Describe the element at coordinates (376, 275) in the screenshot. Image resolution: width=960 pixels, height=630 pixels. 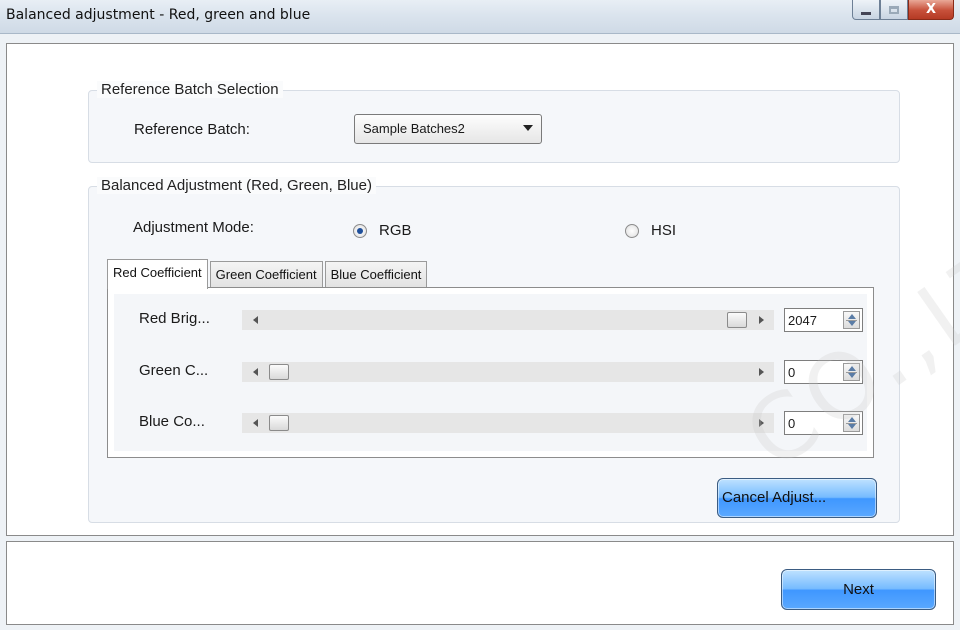
I see `tab-blue-coefficient: Blue Coefficient` at that location.